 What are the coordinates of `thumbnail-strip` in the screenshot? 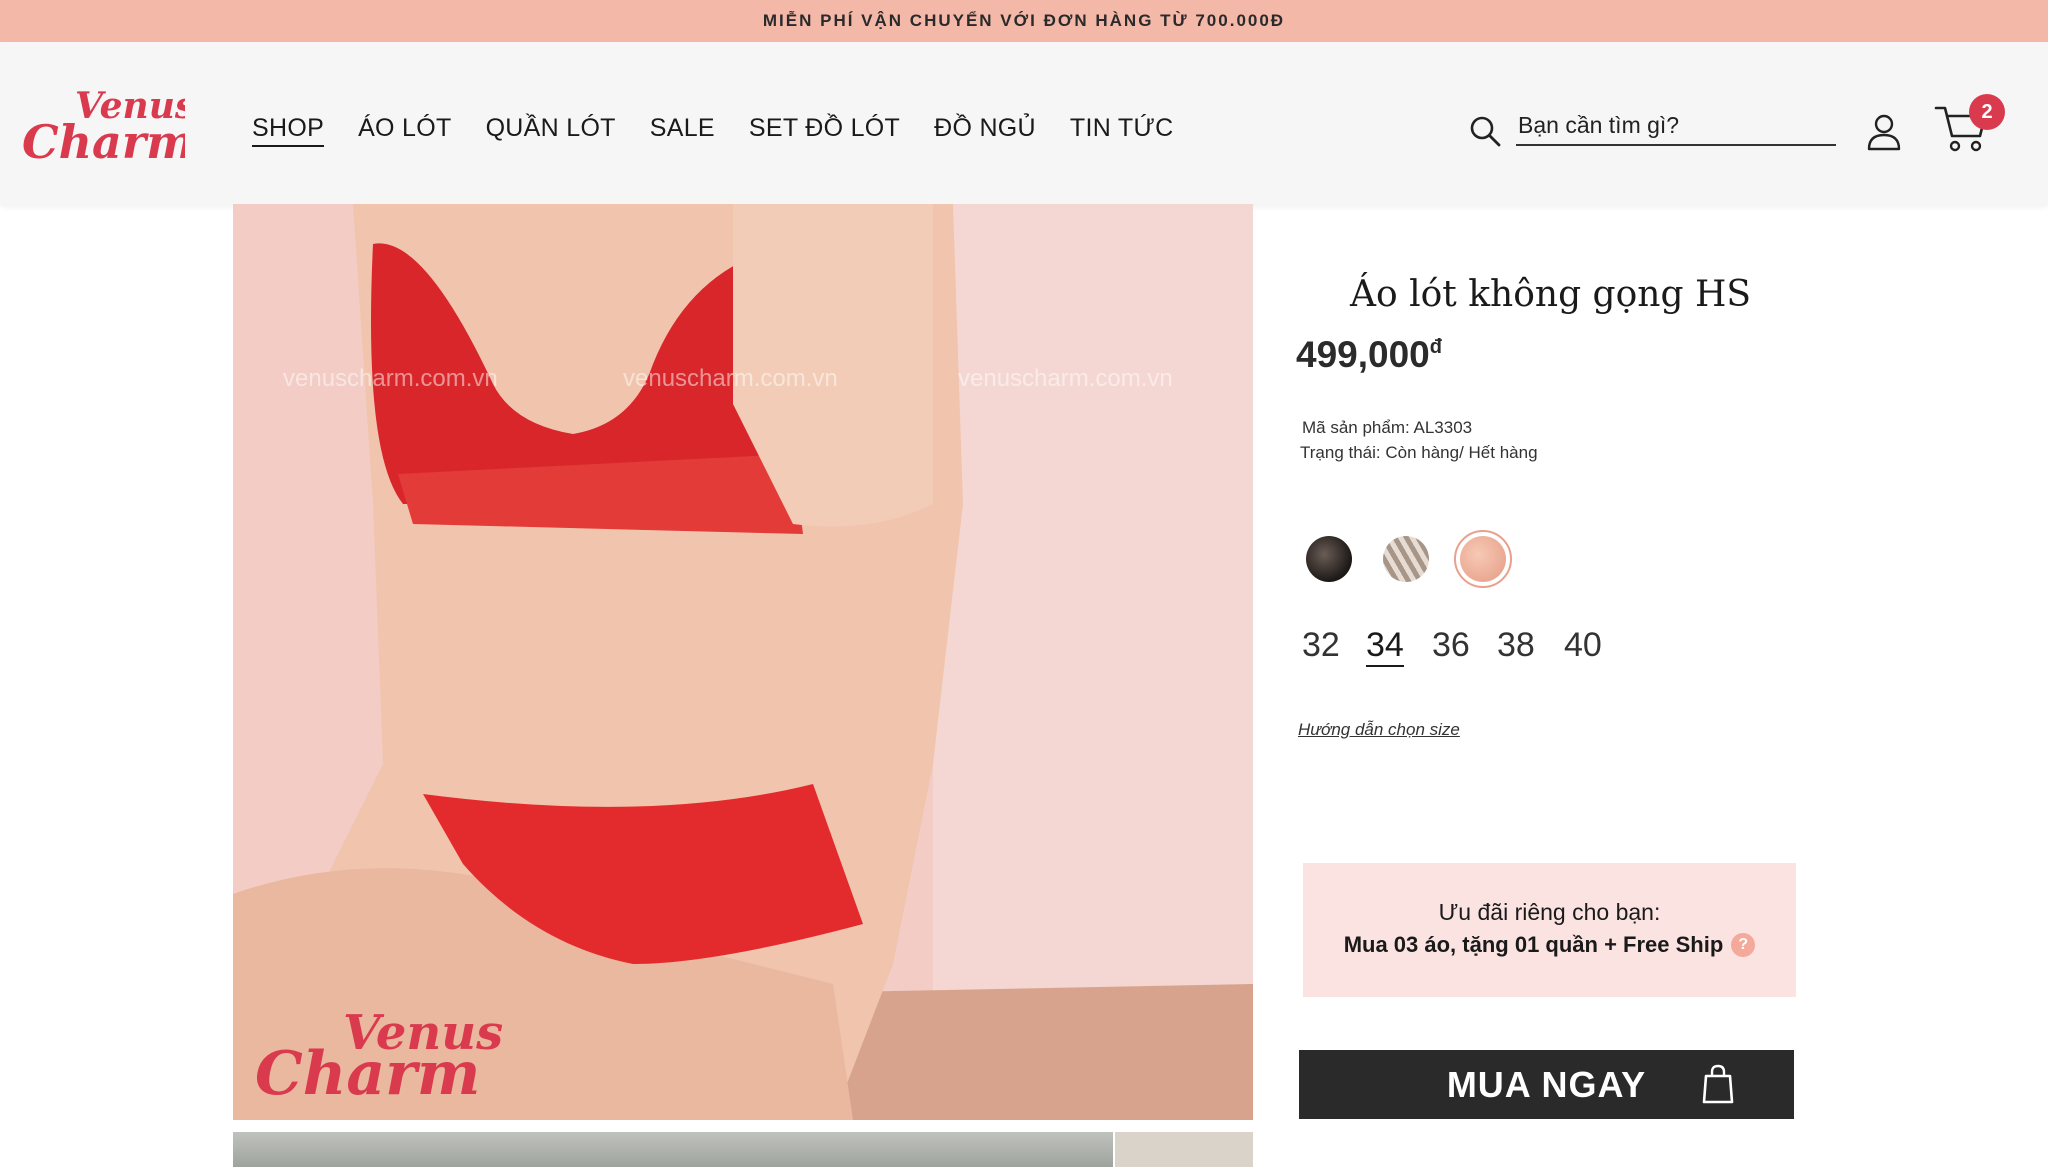 It's located at (743, 1149).